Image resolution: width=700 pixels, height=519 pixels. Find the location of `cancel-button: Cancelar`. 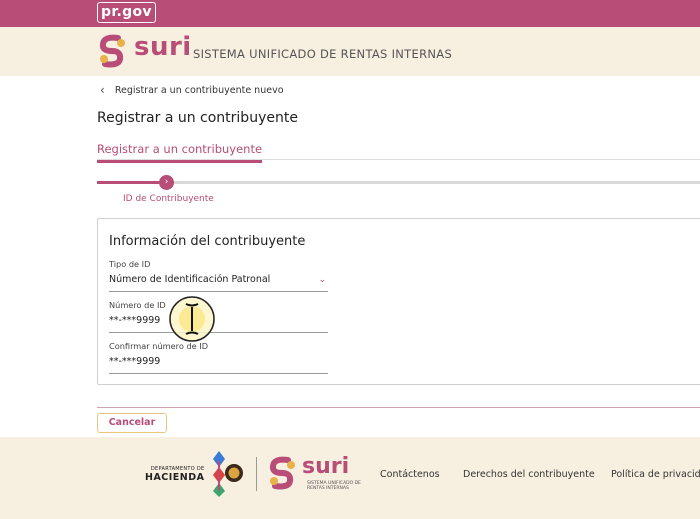

cancel-button: Cancelar is located at coordinates (132, 423).